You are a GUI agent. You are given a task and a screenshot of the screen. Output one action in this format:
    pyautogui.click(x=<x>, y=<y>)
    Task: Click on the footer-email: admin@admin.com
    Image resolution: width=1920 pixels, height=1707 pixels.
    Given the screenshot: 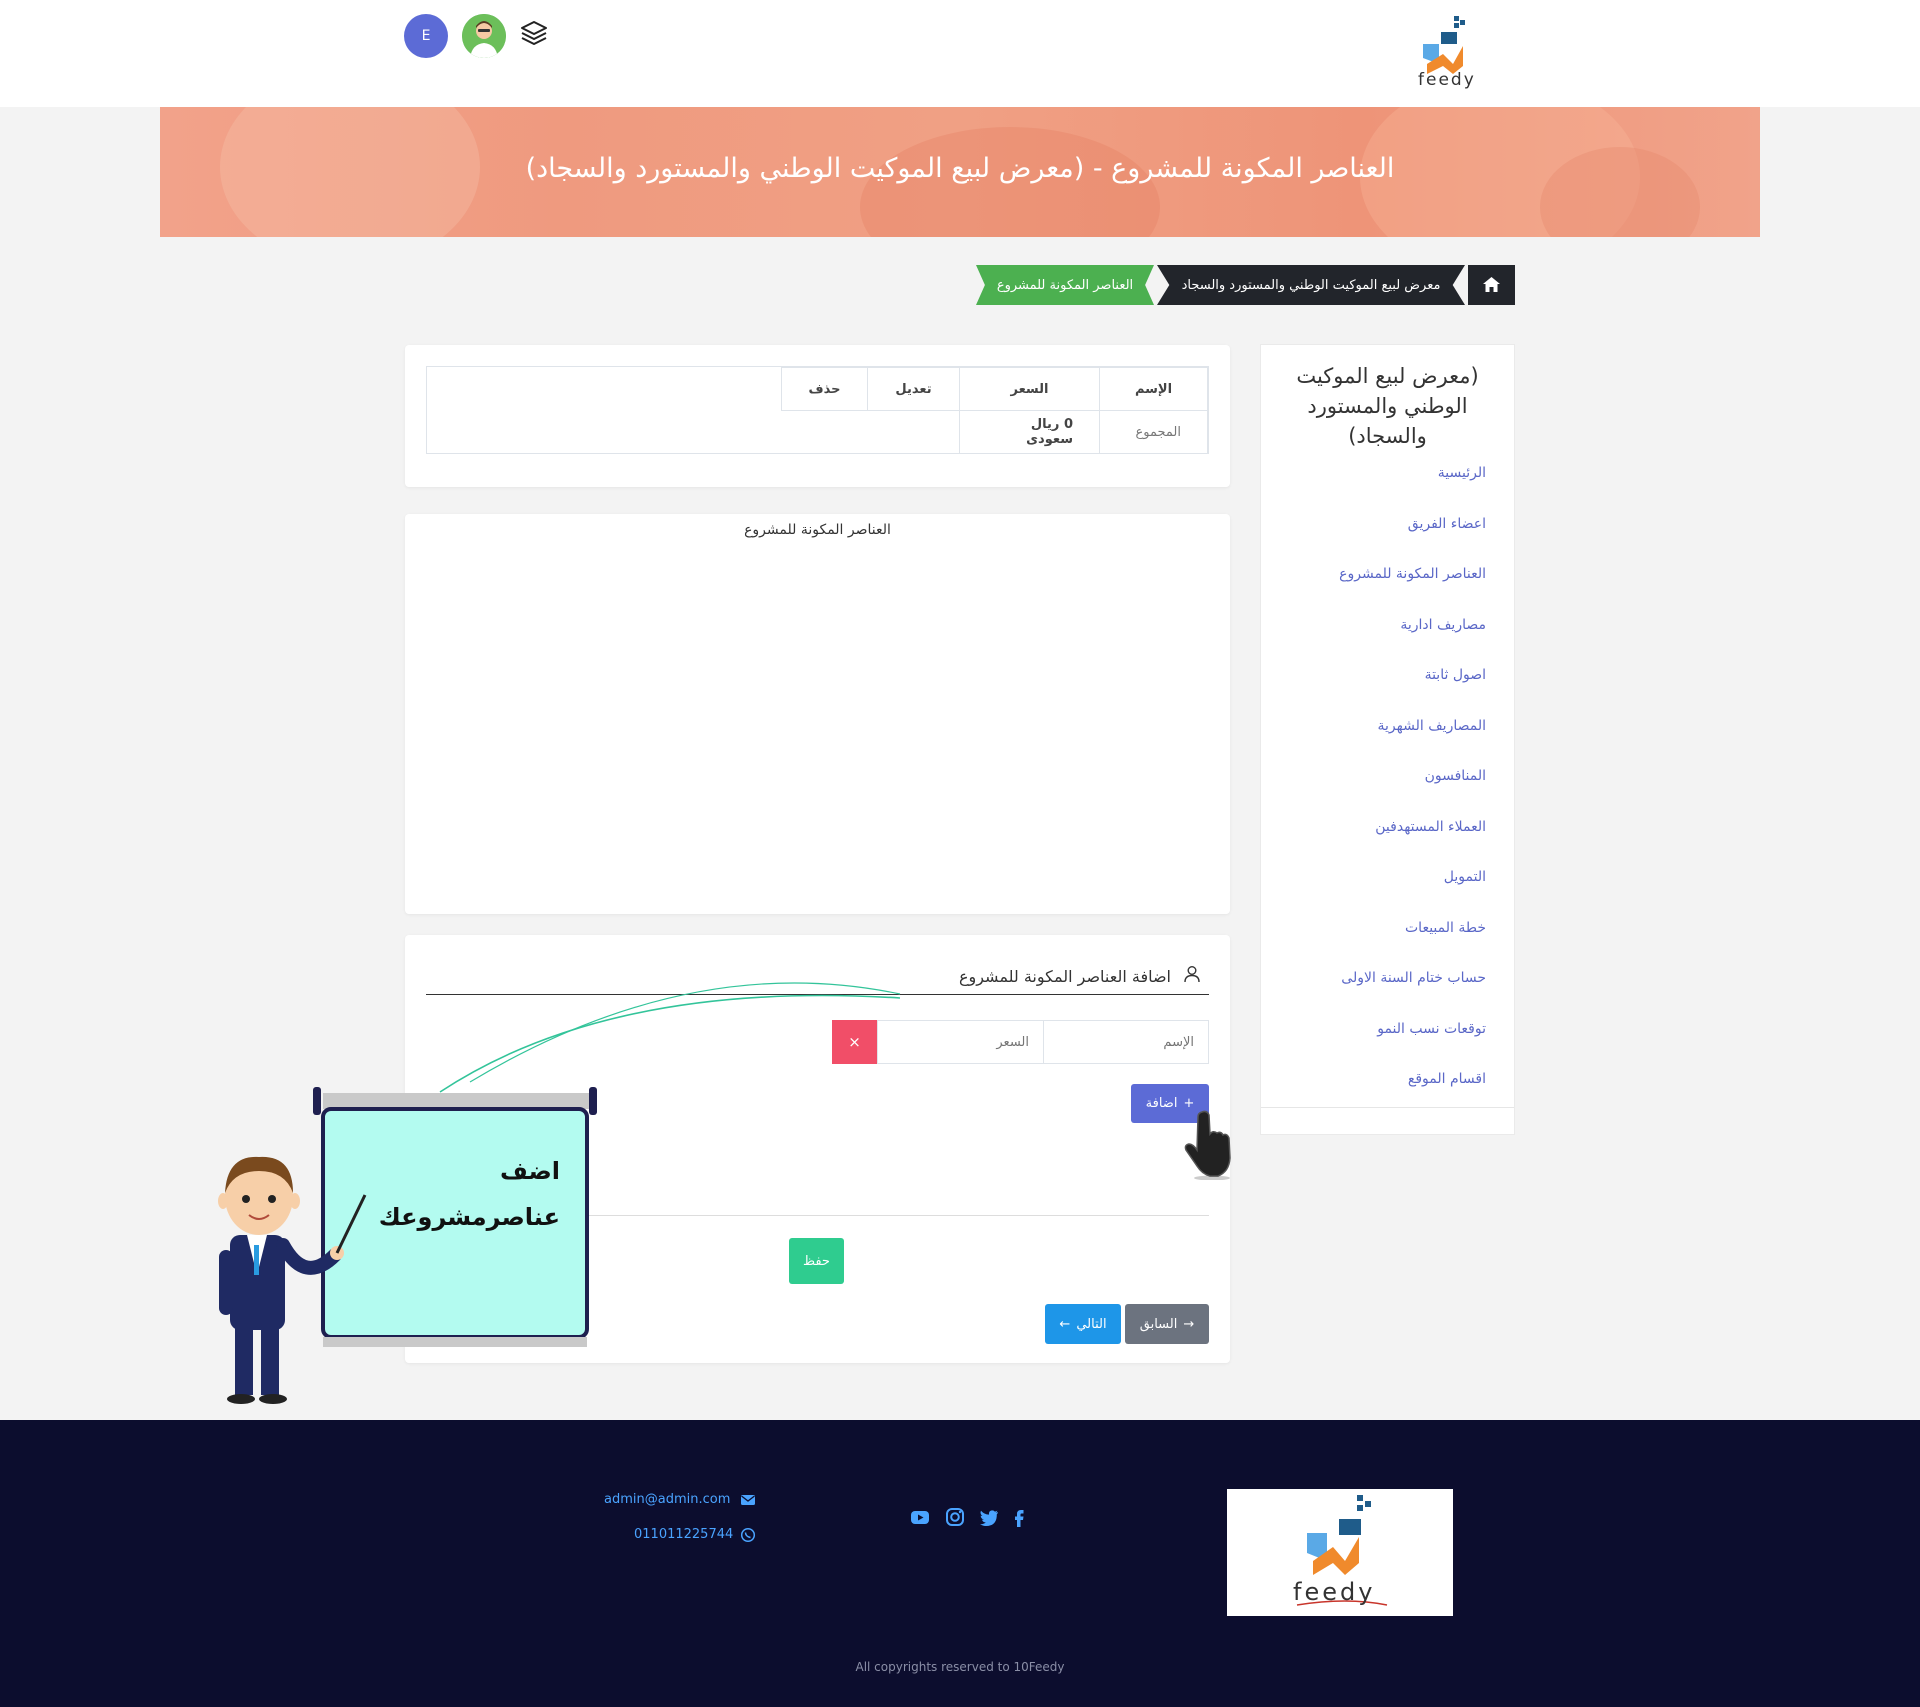 What is the action you would take?
    pyautogui.click(x=667, y=1499)
    